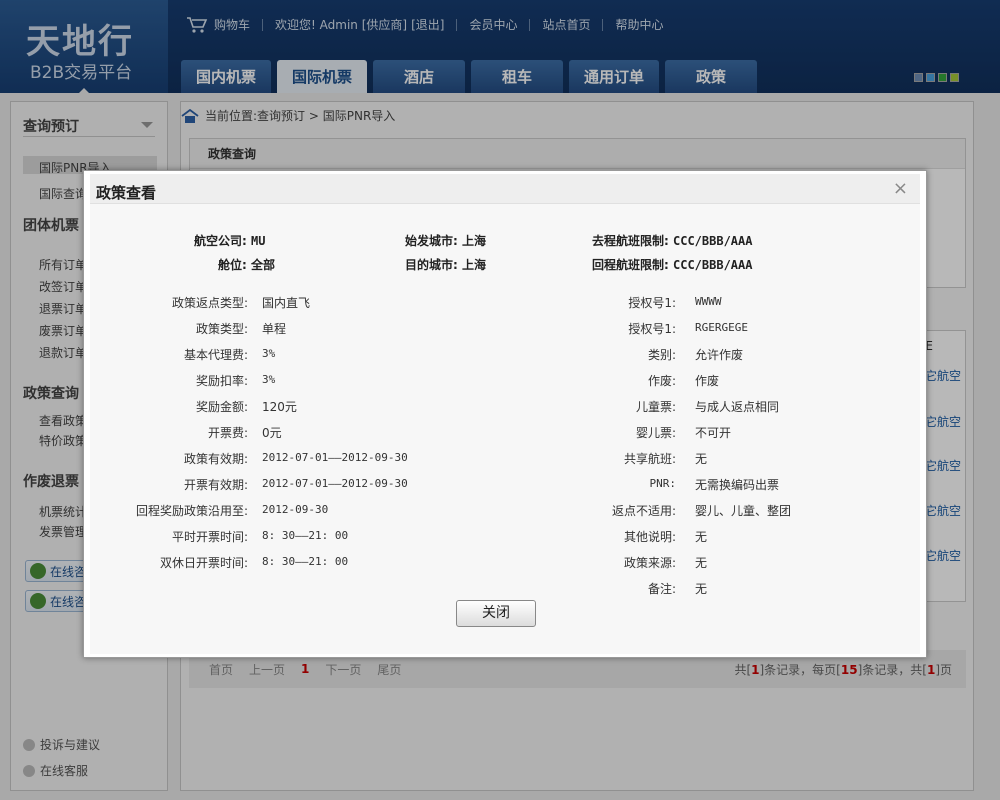 Image resolution: width=1000 pixels, height=800 pixels. What do you see at coordinates (215, 485) in the screenshot?
I see `field-label: 开票有效期:` at bounding box center [215, 485].